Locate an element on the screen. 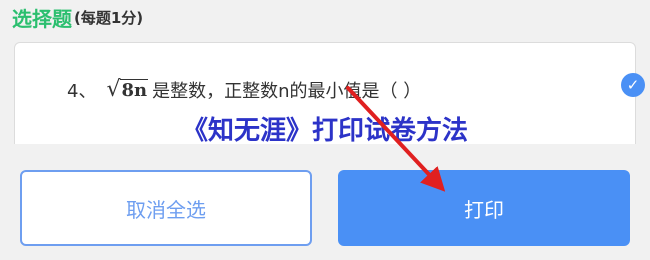 The width and height of the screenshot is (650, 260). sqrt-icon: √ is located at coordinates (113, 89).